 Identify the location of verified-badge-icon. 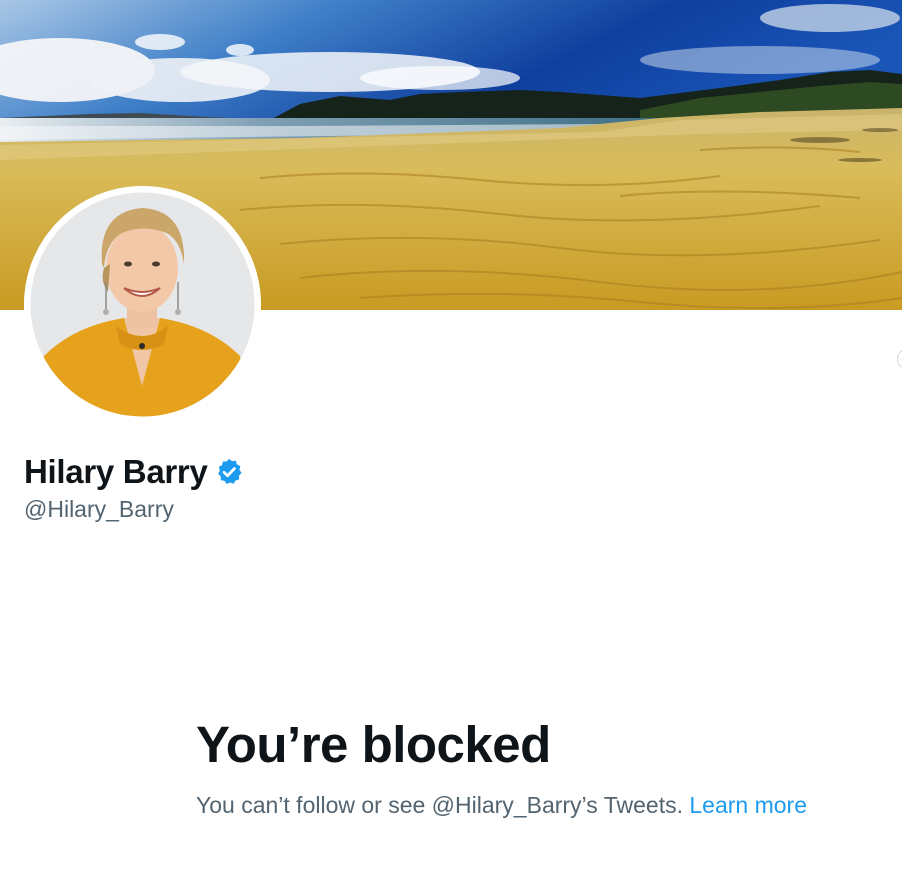
(229, 472).